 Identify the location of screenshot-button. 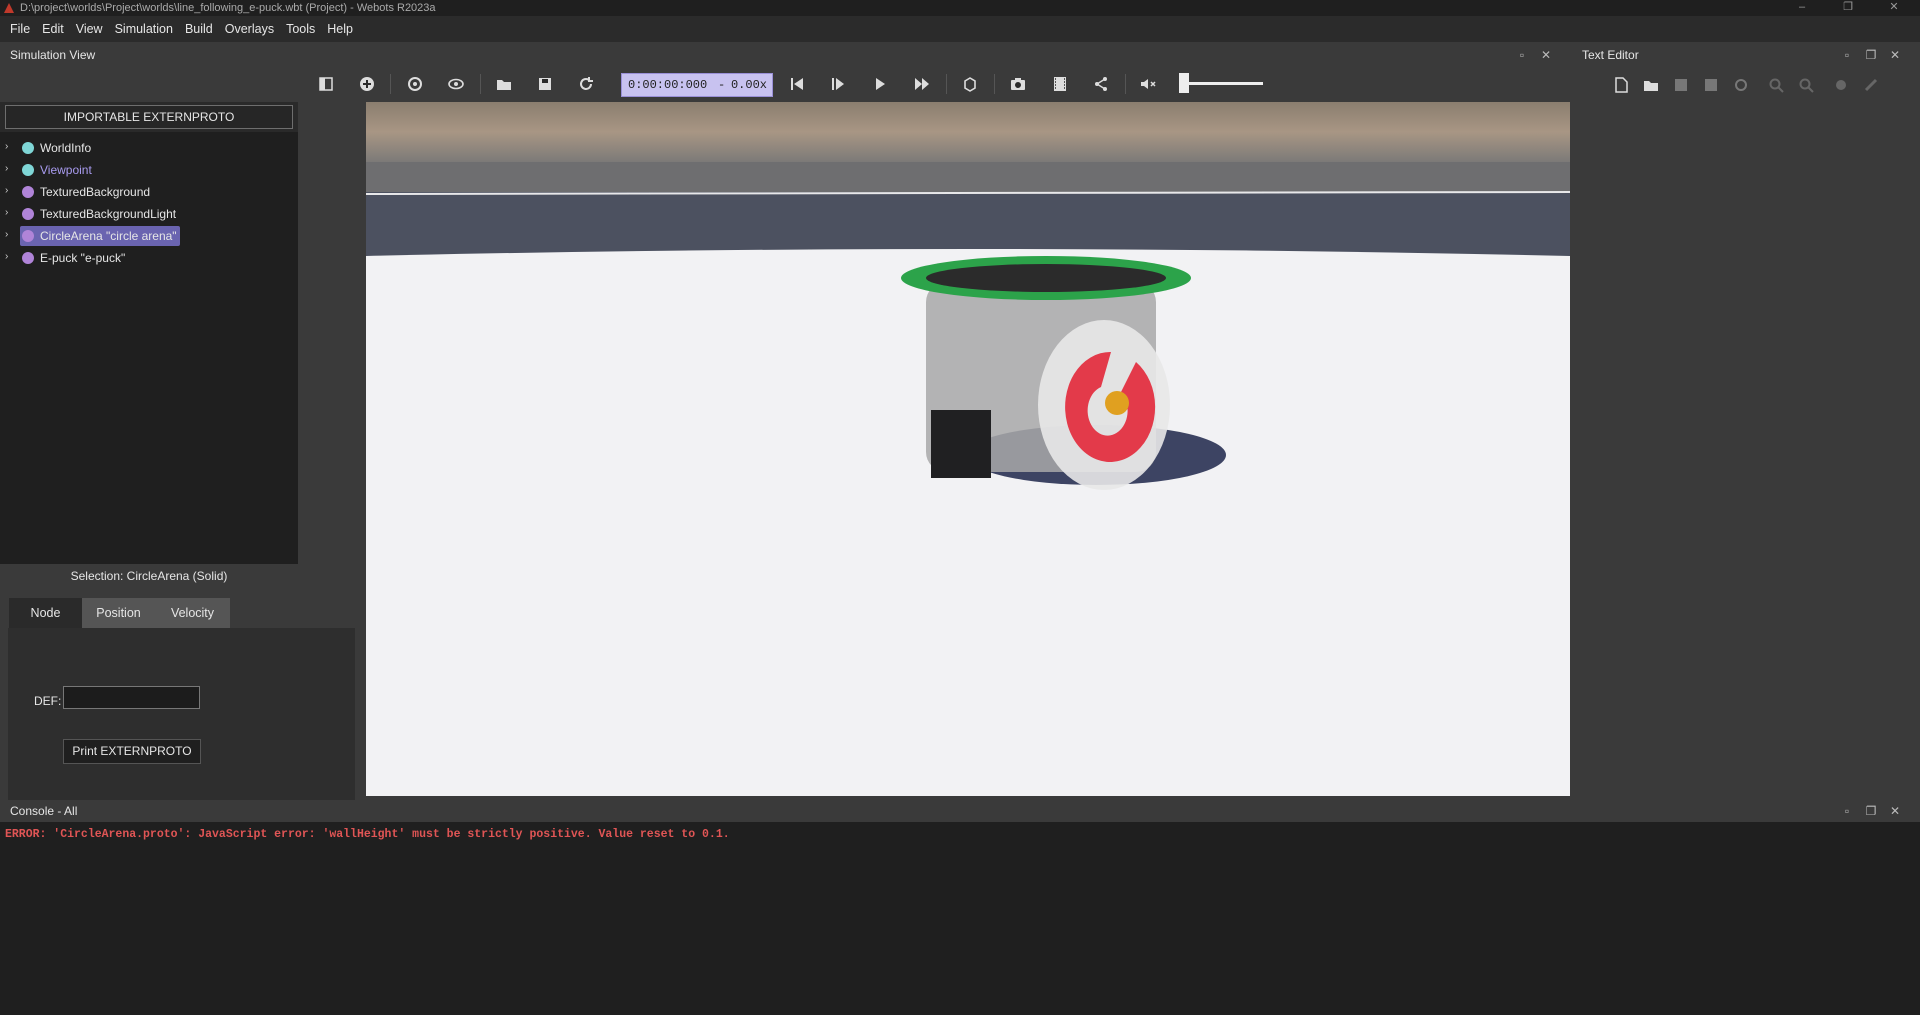
(1018, 84).